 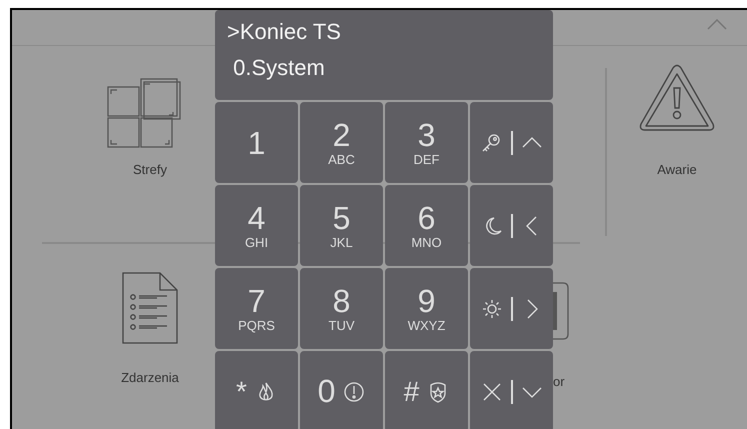 What do you see at coordinates (256, 142) in the screenshot?
I see `keypad-key: 1` at bounding box center [256, 142].